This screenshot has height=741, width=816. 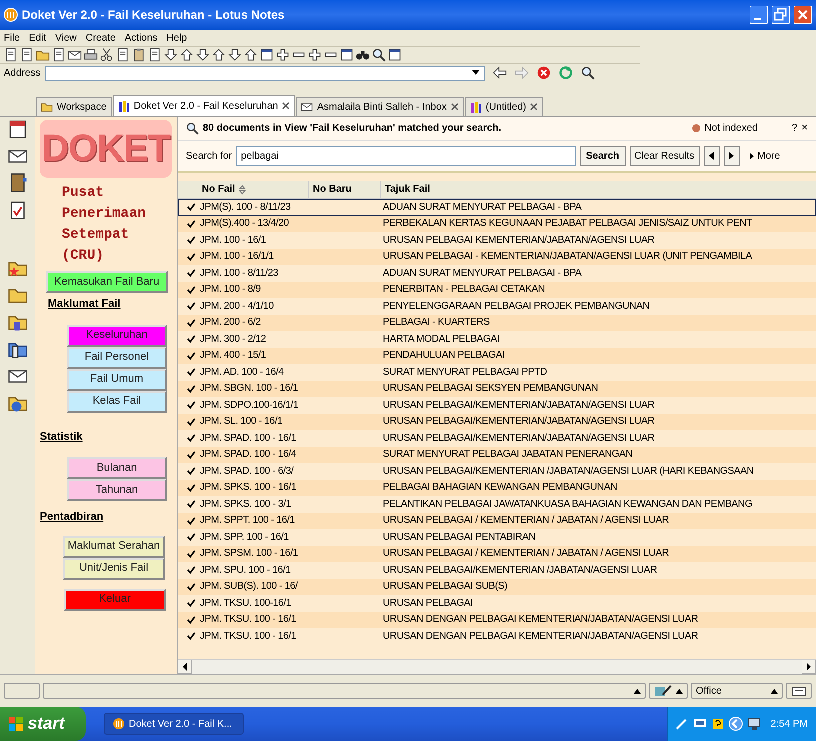 I want to click on sort-icon, so click(x=242, y=189).